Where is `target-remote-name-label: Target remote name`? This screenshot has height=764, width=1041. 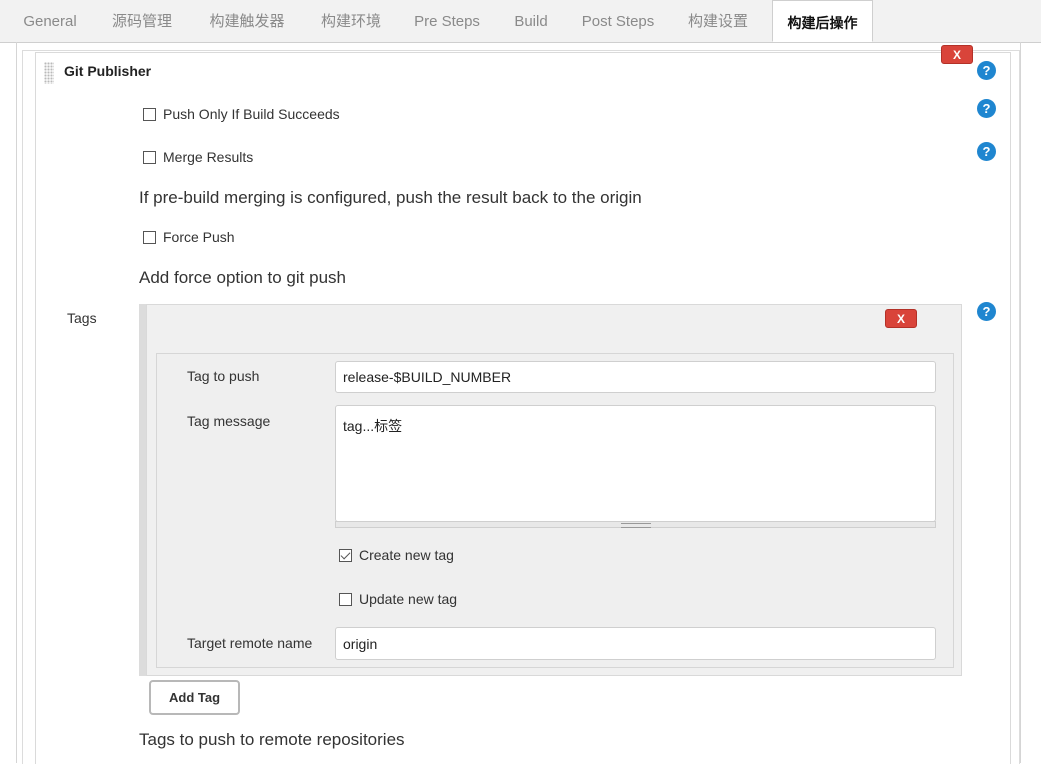
target-remote-name-label: Target remote name is located at coordinates (250, 643).